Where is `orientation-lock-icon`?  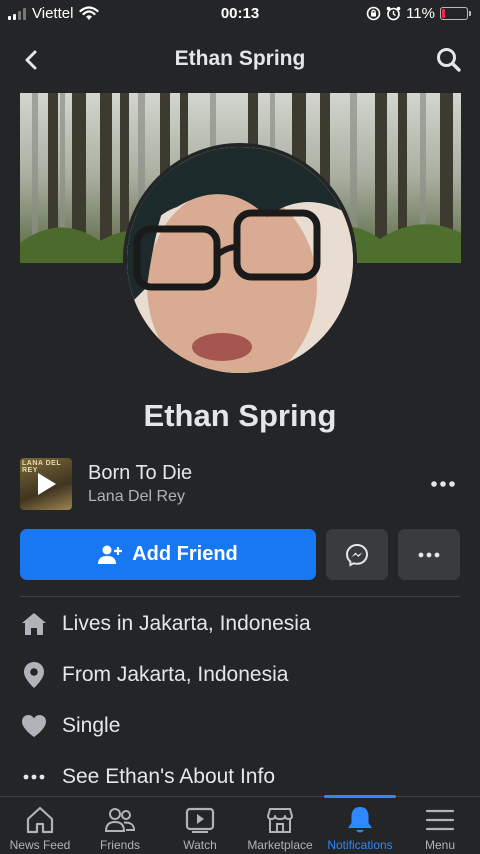
orientation-lock-icon is located at coordinates (373, 13).